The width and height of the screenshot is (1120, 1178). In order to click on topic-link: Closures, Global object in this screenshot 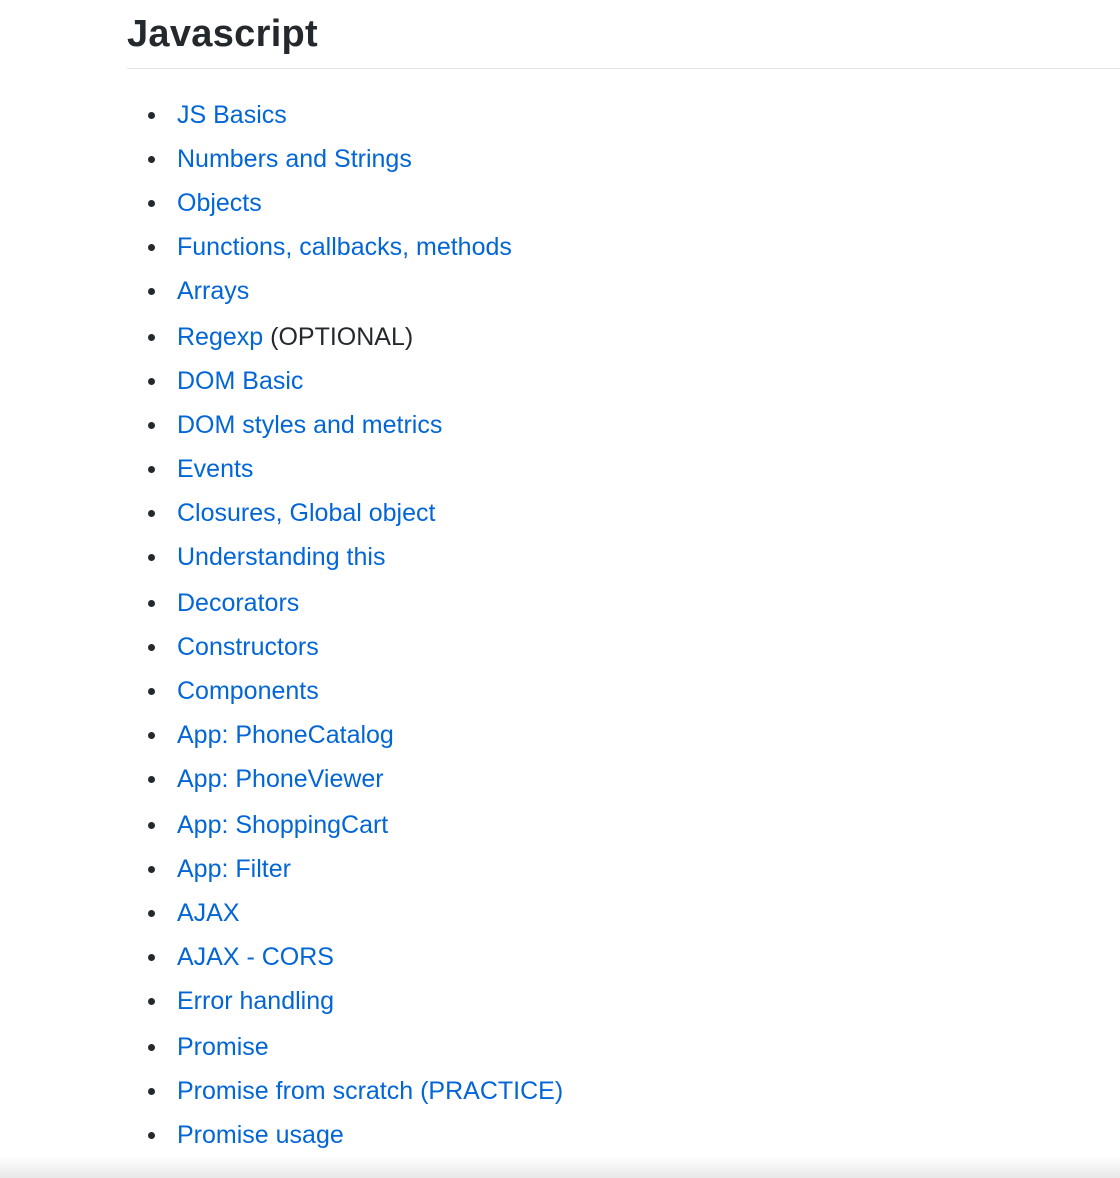, I will do `click(306, 513)`.